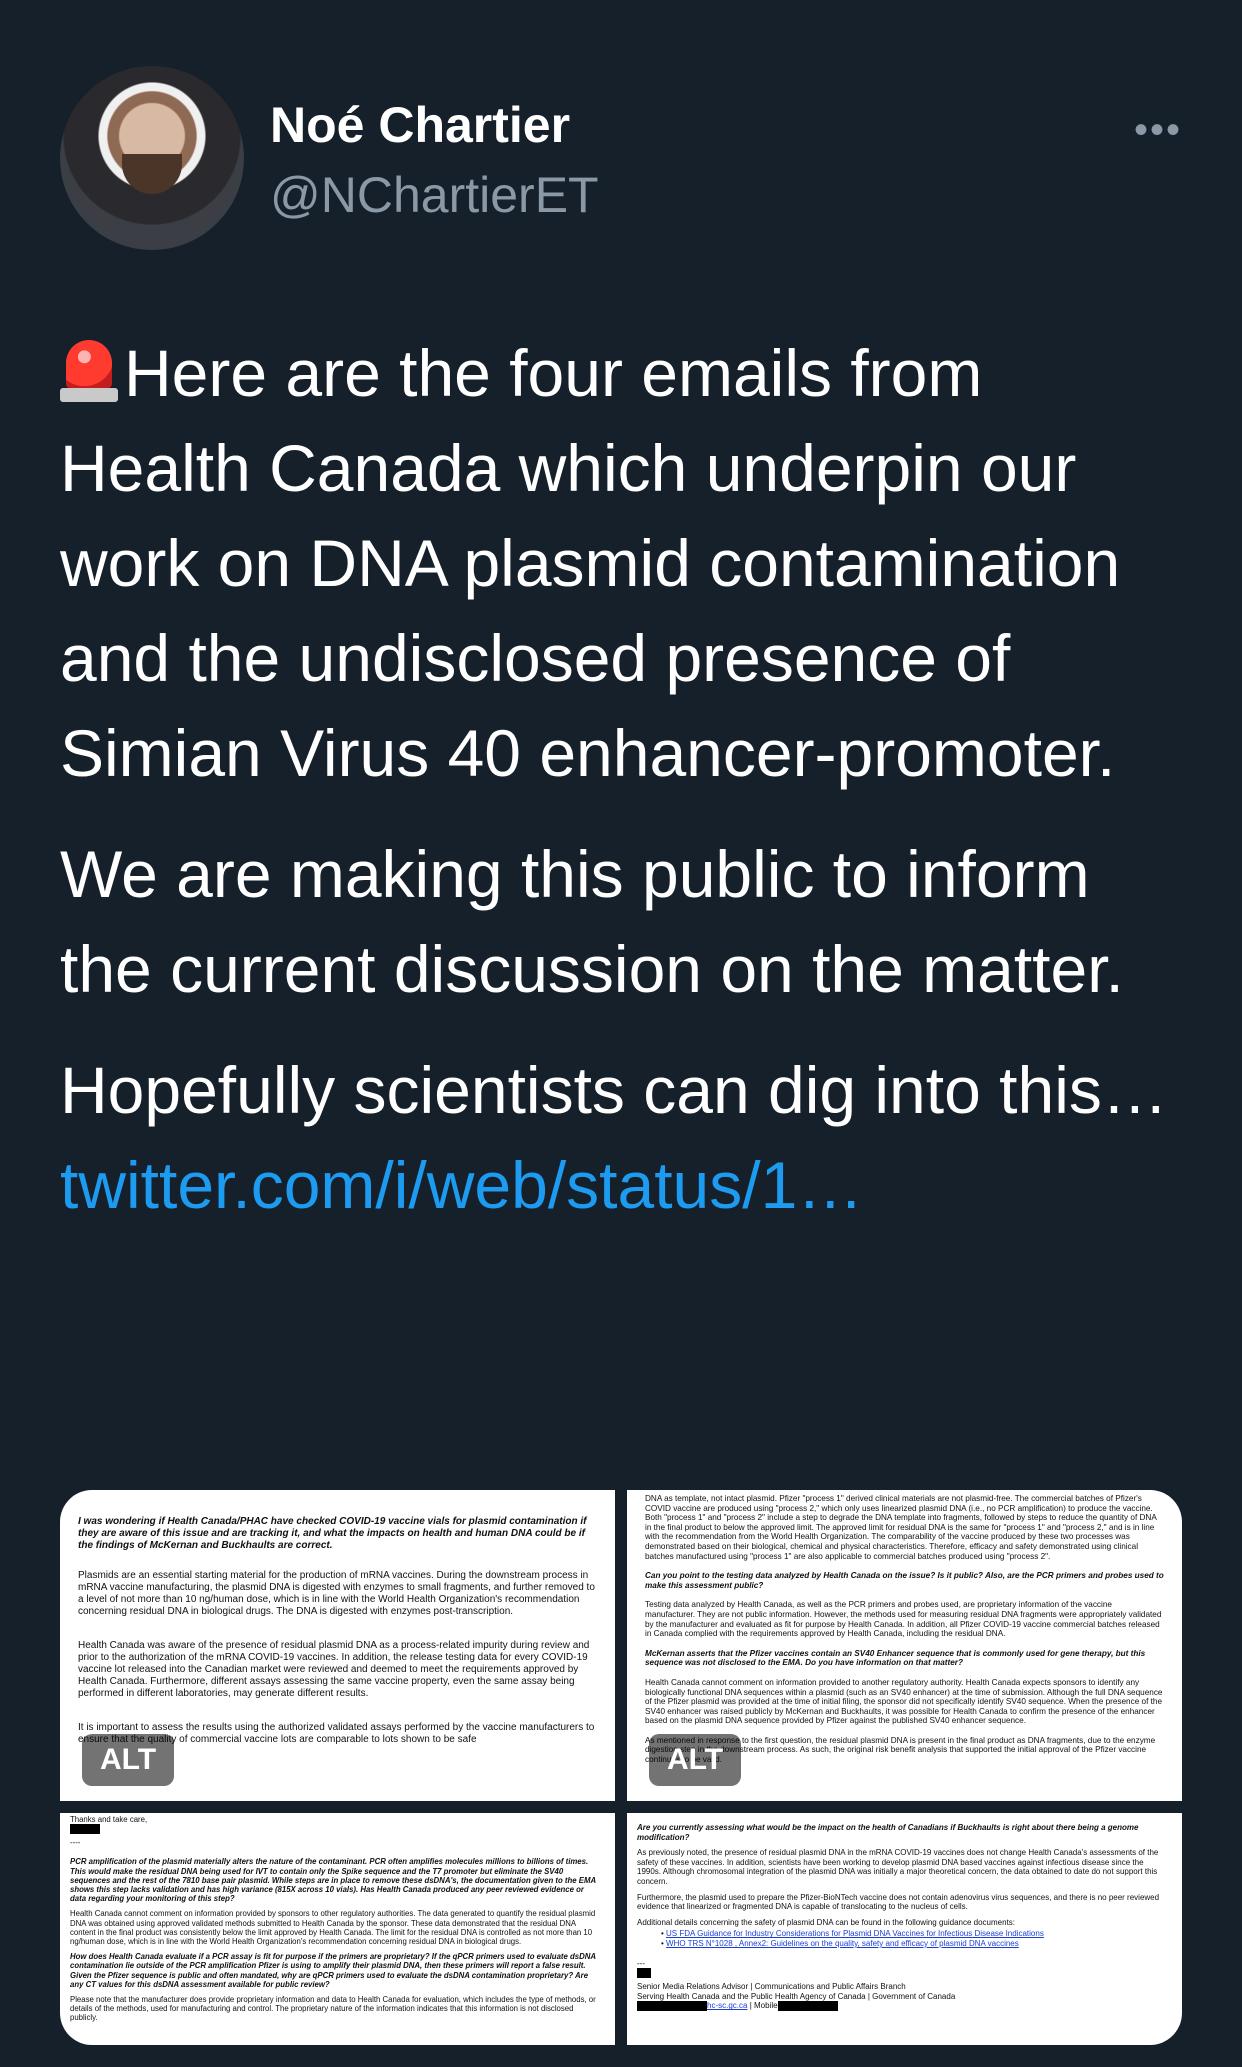 The image size is (1242, 2067). What do you see at coordinates (420, 125) in the screenshot?
I see `author-name: Noé Chartier` at bounding box center [420, 125].